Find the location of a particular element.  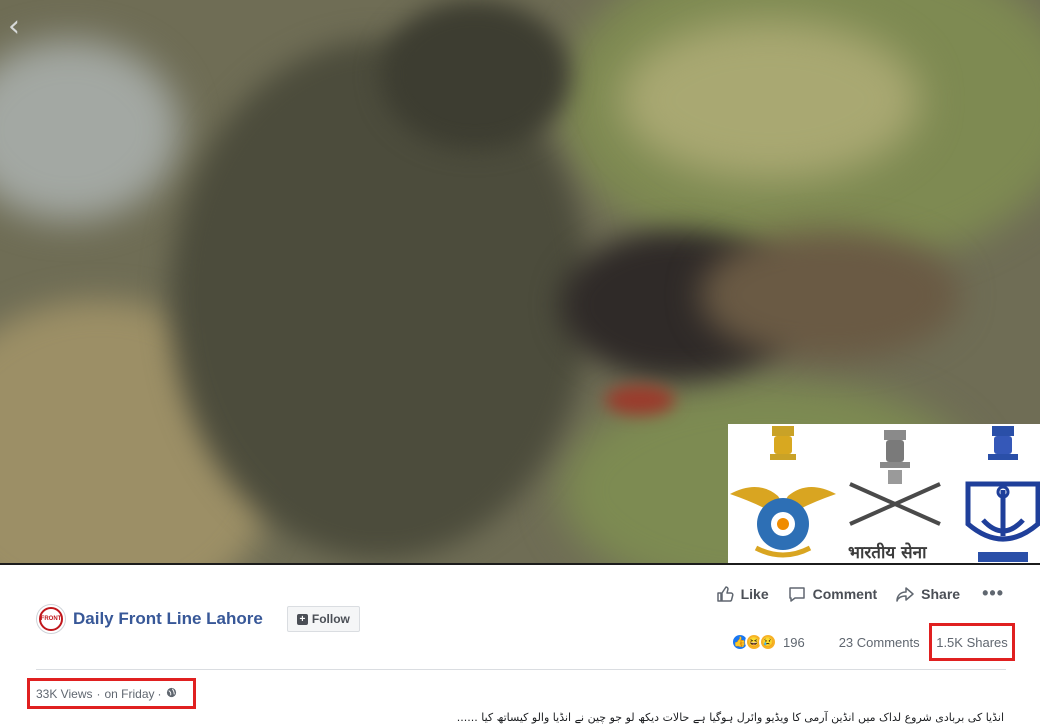

like-button: Like is located at coordinates (742, 594).